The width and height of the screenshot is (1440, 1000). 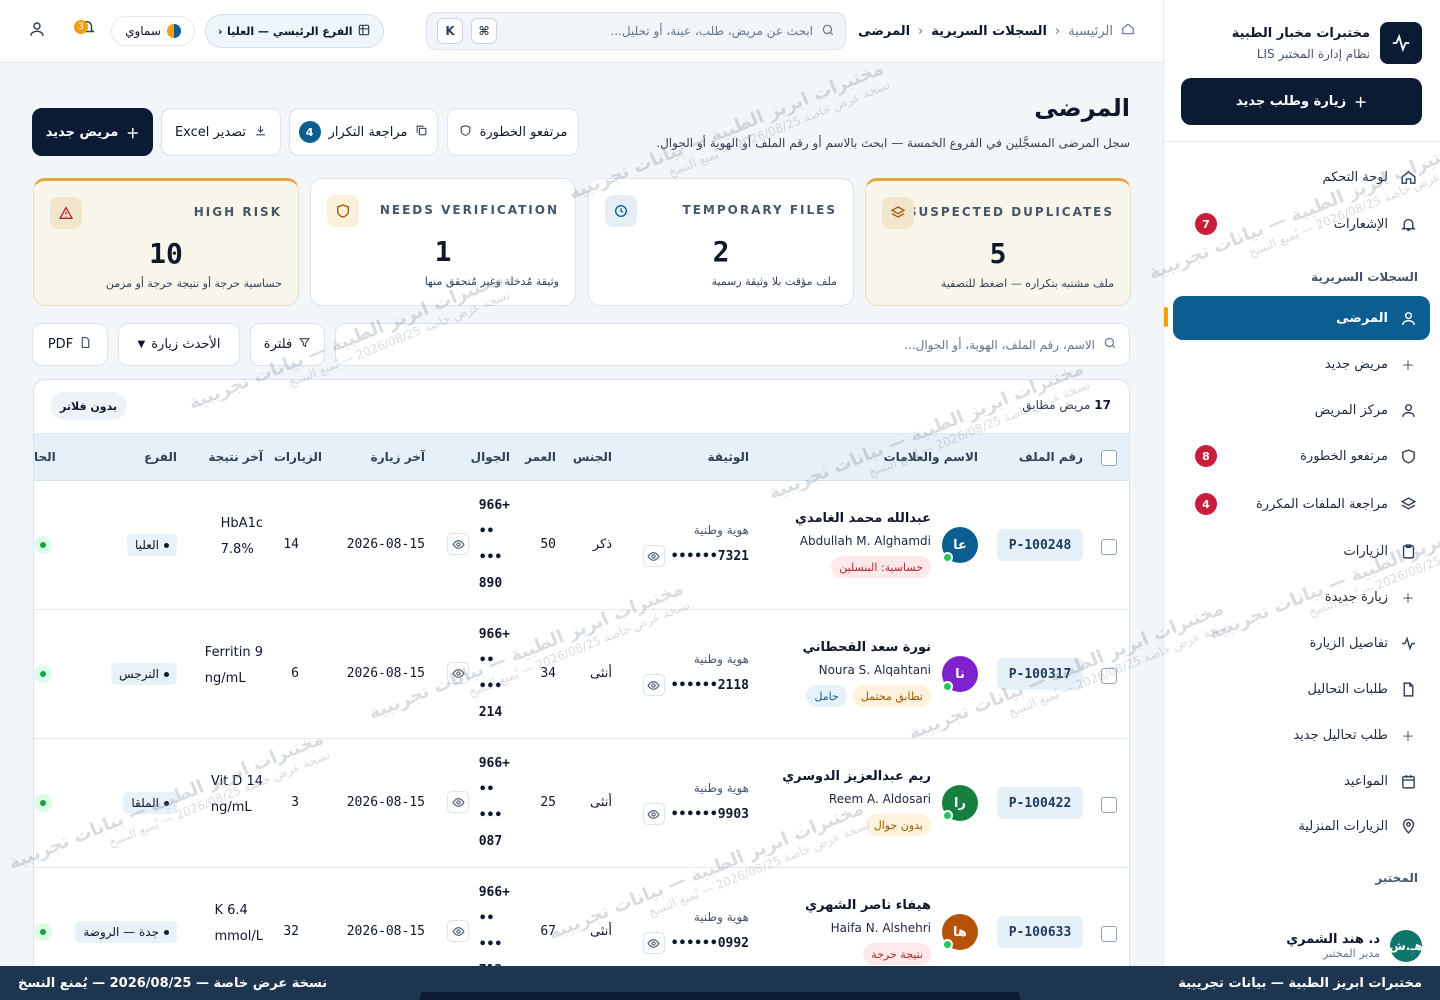 What do you see at coordinates (989, 31) in the screenshot?
I see `breadcrumb-records: السجلات السريرية` at bounding box center [989, 31].